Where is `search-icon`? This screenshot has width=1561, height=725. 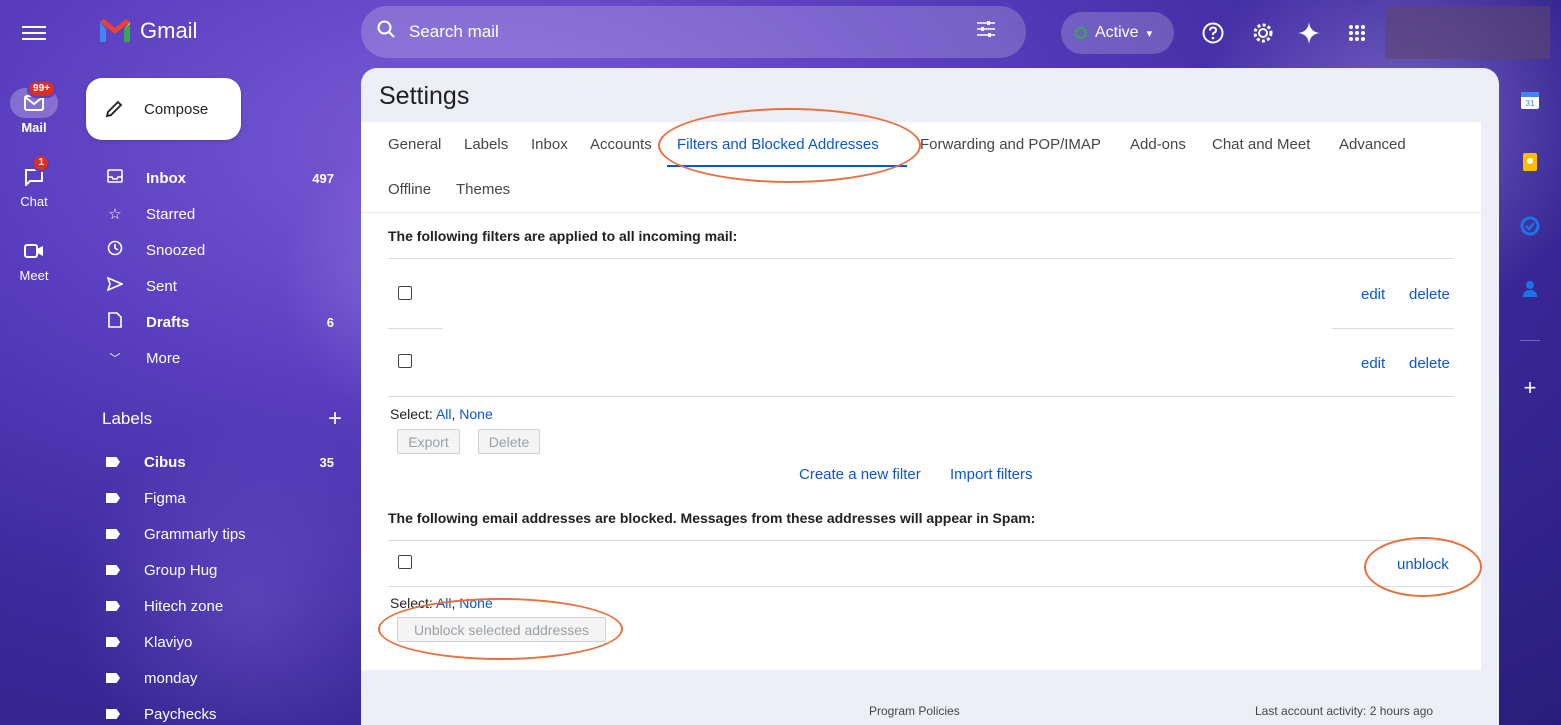 search-icon is located at coordinates (386, 32).